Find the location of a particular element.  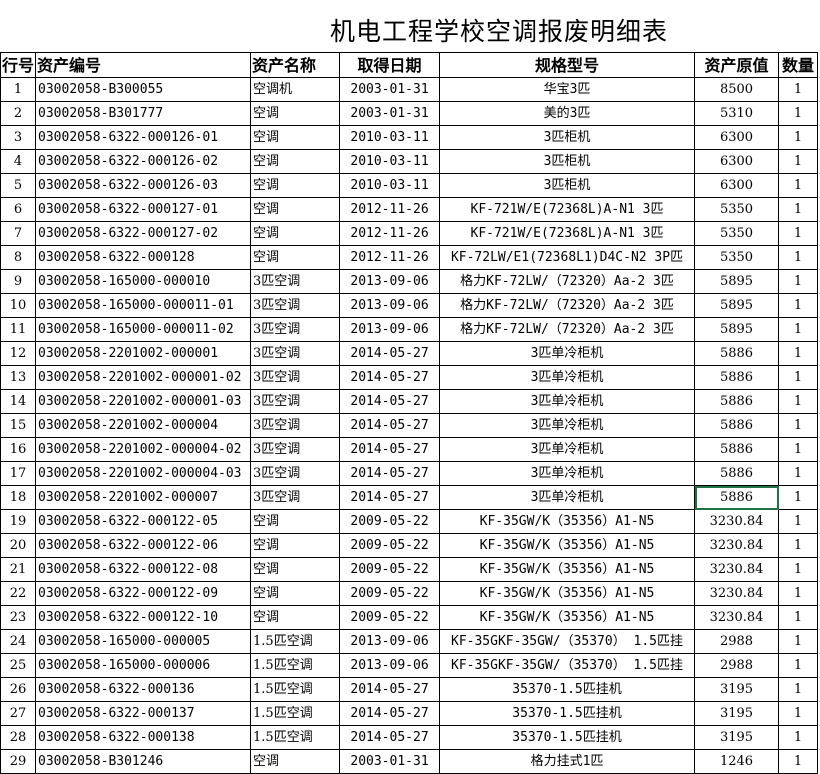

row-number-cell: 16 is located at coordinates (18, 449).